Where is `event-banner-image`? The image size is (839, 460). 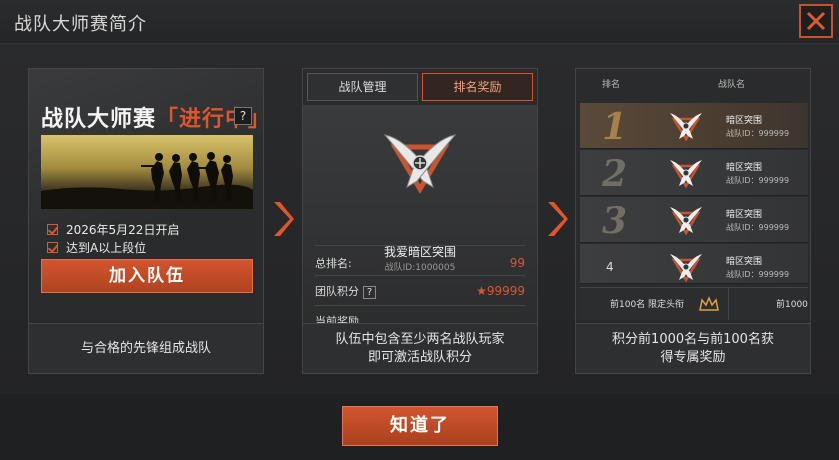
event-banner-image is located at coordinates (147, 172).